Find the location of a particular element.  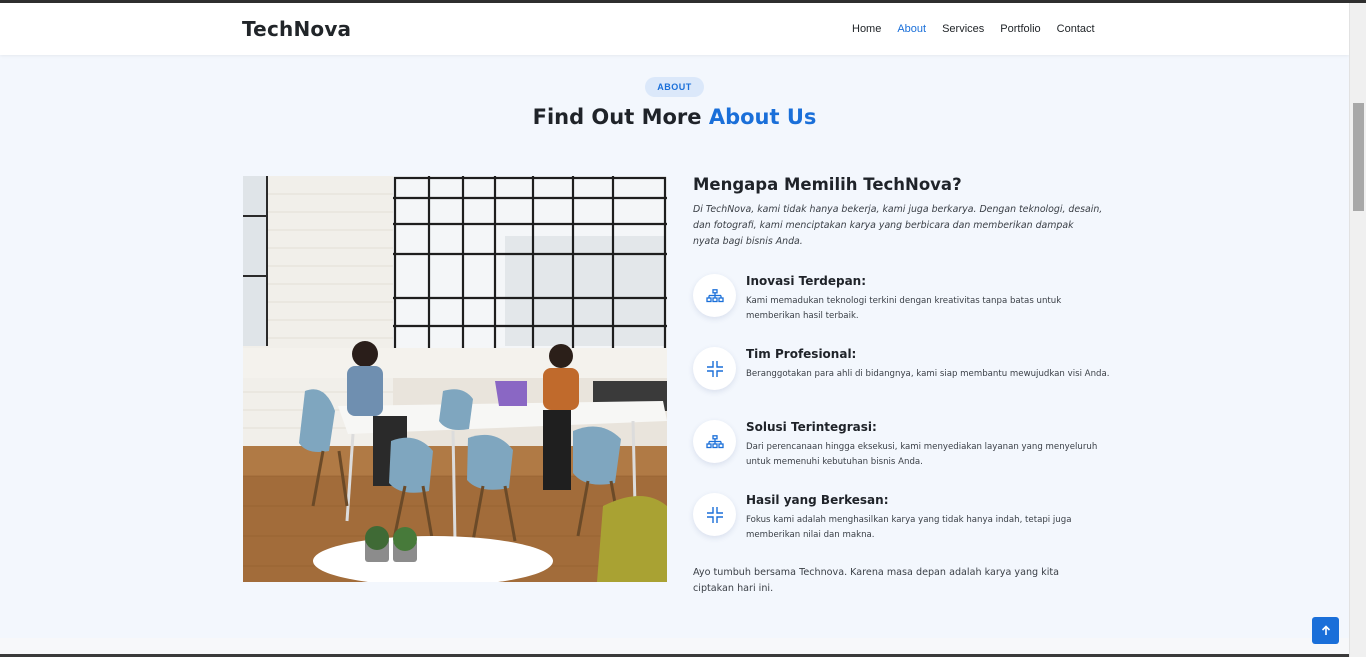

page-scrollbar is located at coordinates (1357, 330).